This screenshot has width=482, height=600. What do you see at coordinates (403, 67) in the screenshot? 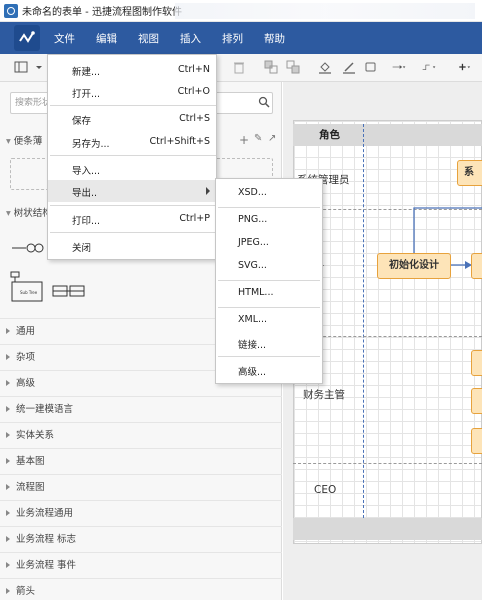
I see `connection-arrow-icon` at bounding box center [403, 67].